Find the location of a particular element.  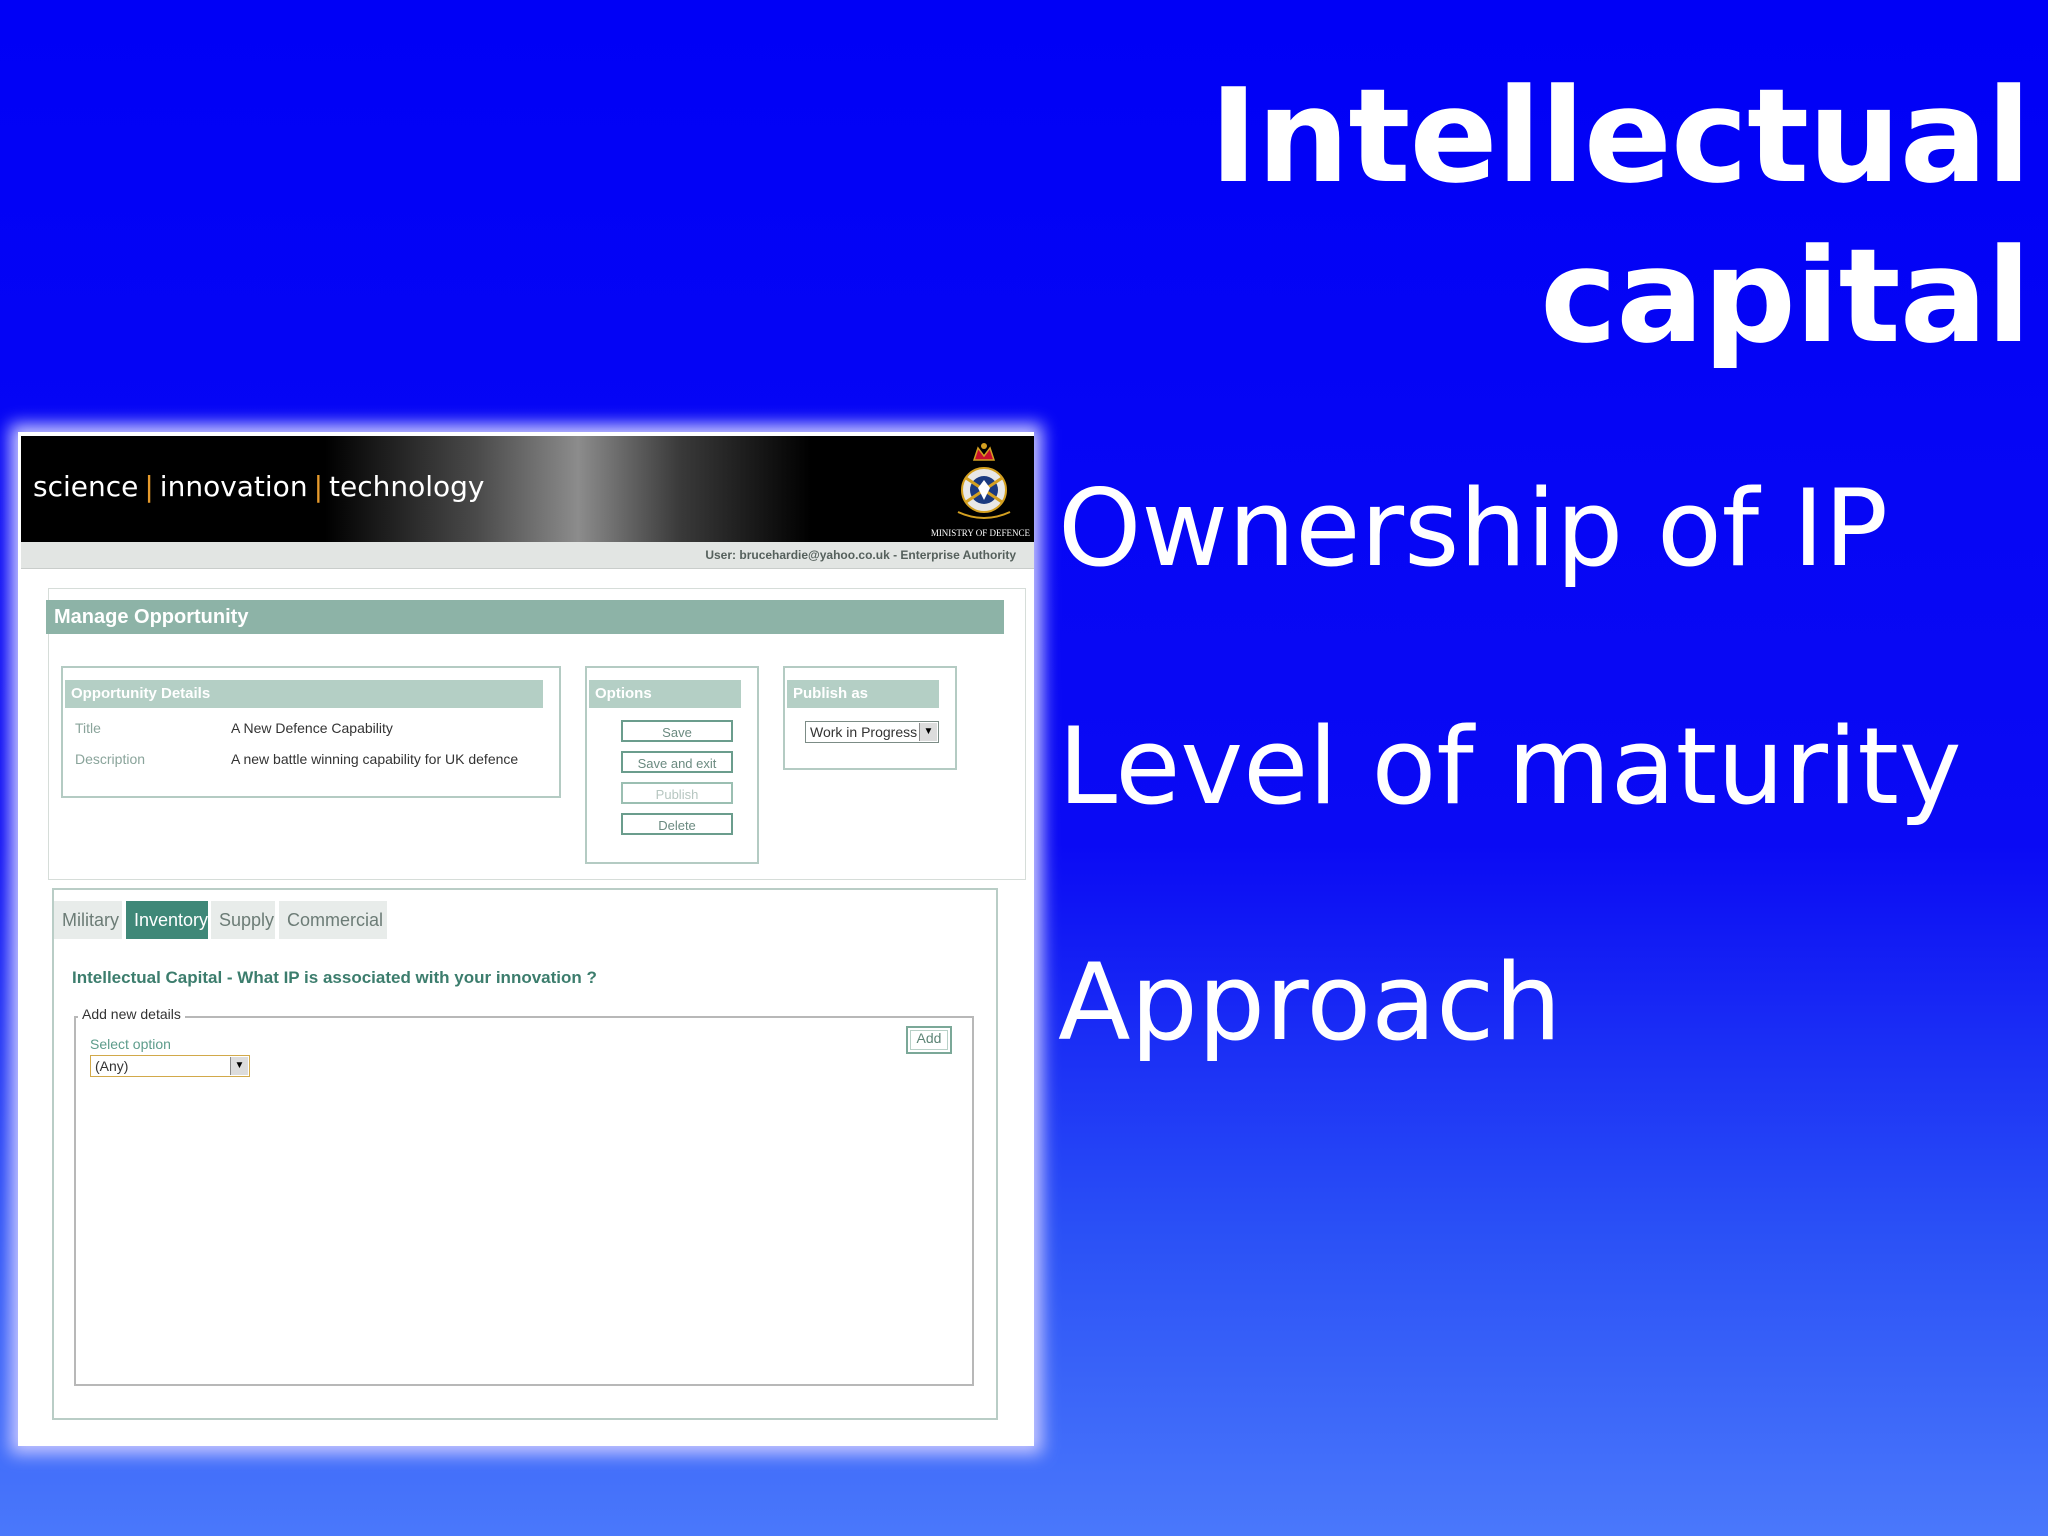

tab-military: Military is located at coordinates (88, 920).